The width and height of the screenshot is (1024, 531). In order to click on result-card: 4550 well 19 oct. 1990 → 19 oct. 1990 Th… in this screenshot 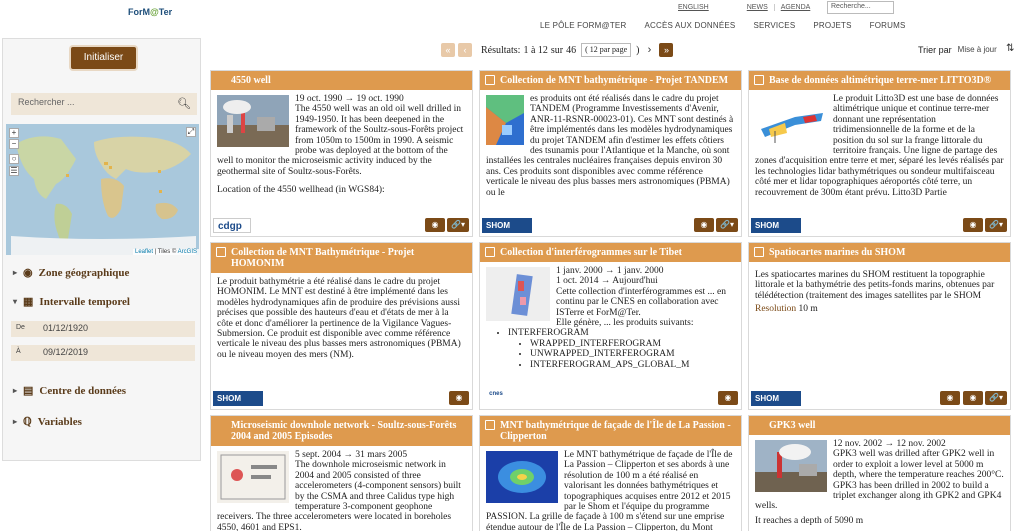, I will do `click(341, 153)`.